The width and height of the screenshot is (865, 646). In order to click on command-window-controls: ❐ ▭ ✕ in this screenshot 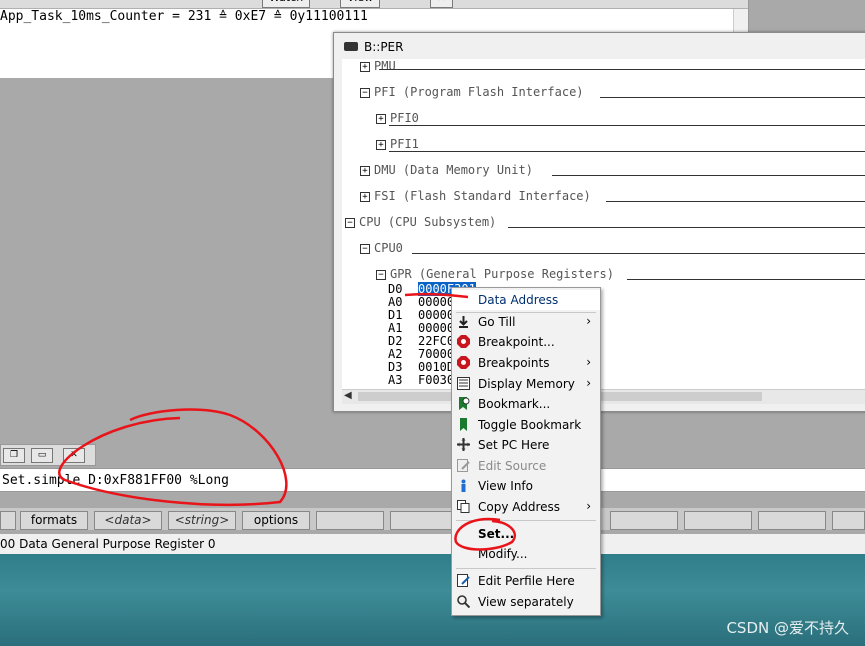, I will do `click(48, 455)`.